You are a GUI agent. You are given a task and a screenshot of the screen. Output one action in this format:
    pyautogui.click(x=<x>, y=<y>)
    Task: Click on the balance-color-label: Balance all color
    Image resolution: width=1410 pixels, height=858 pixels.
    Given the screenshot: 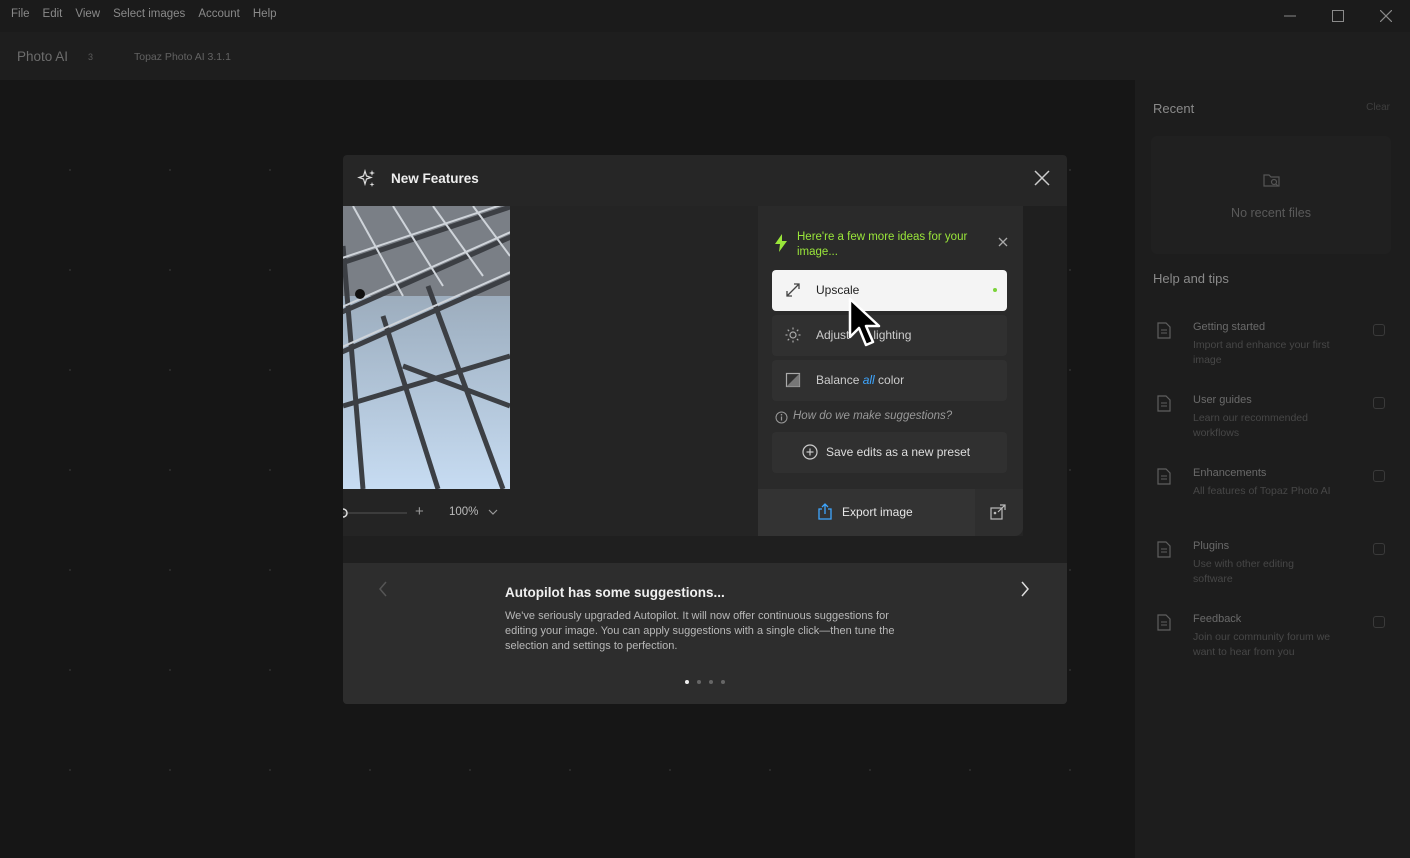 What is the action you would take?
    pyautogui.click(x=860, y=380)
    